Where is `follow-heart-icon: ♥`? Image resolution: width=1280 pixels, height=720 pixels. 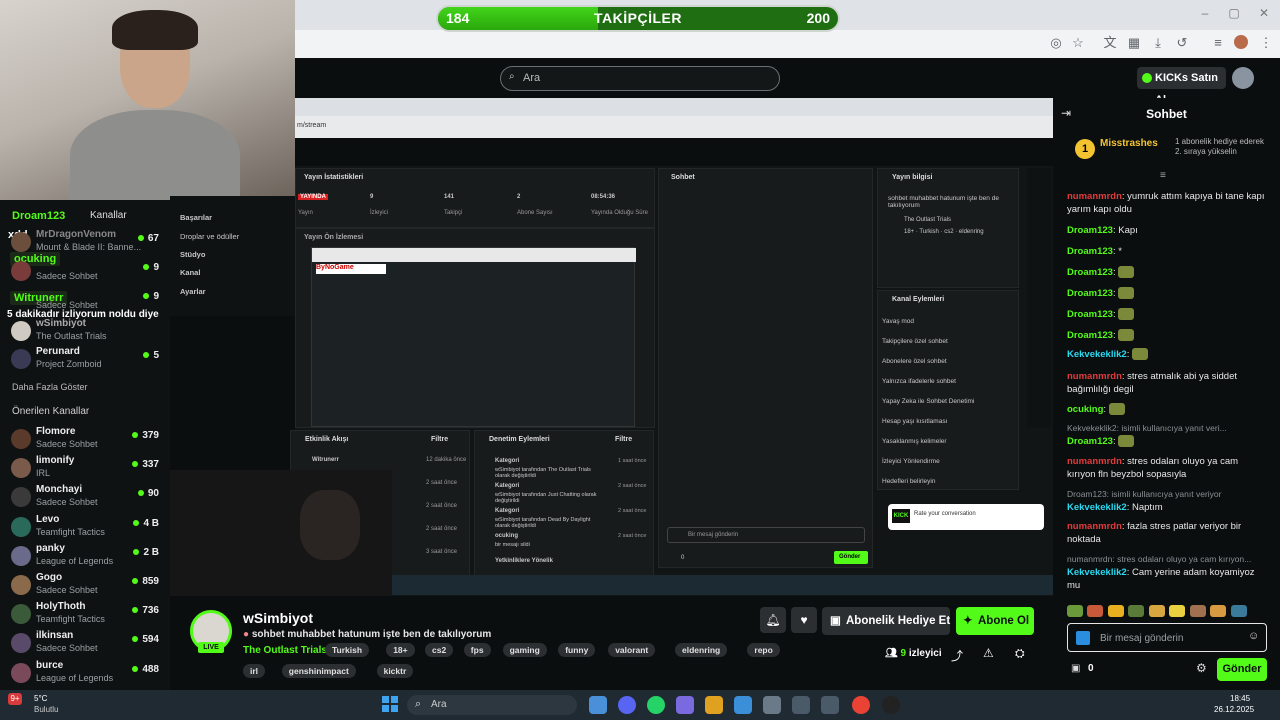
follow-heart-icon: ♥ is located at coordinates (804, 620).